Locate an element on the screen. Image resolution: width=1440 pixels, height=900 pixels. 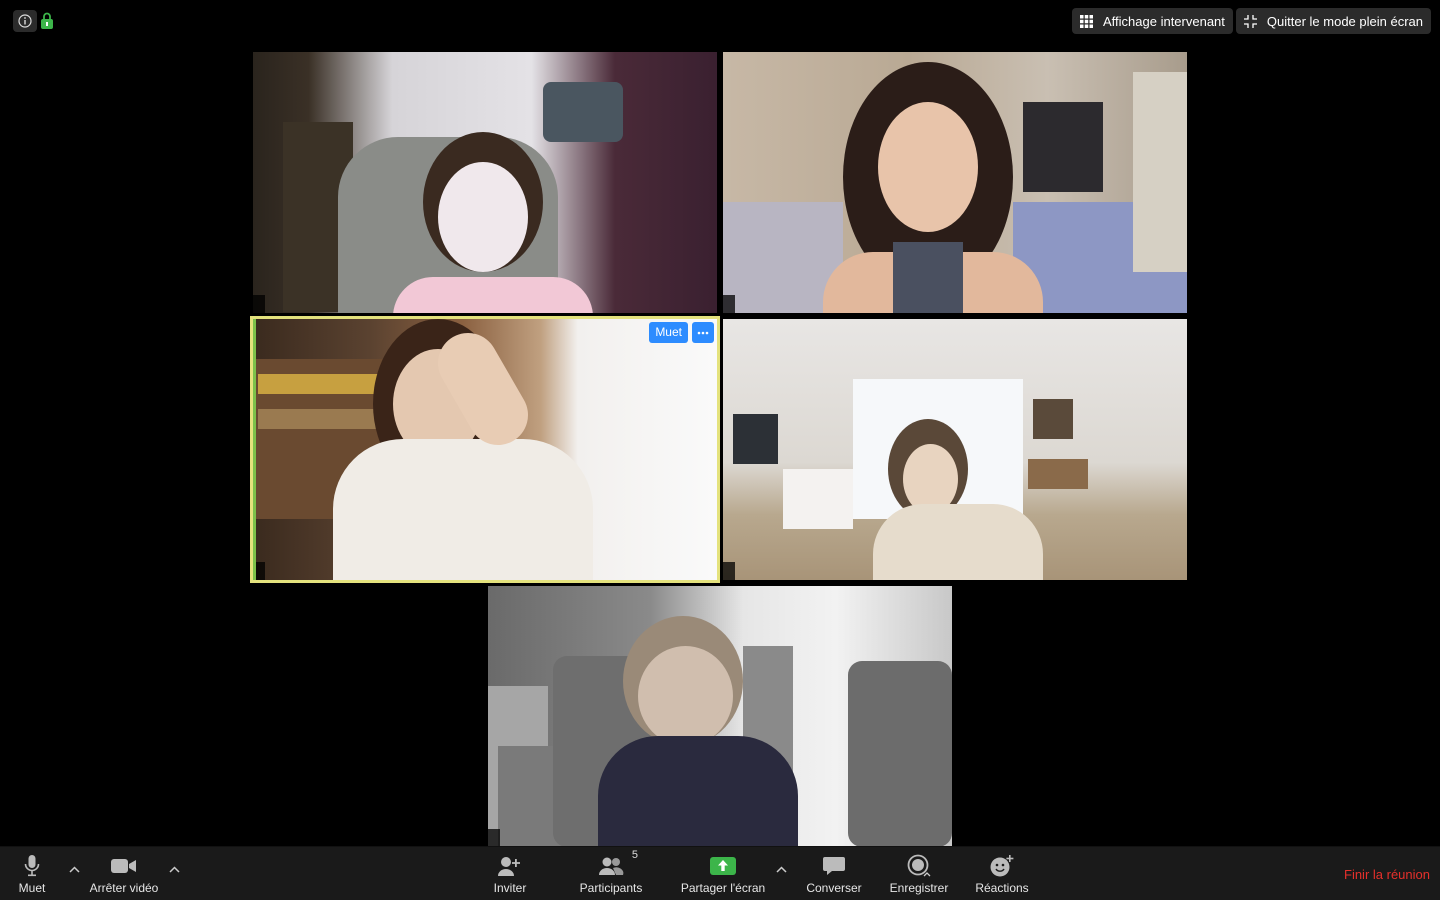
invite-button: Inviter is located at coordinates (510, 873).